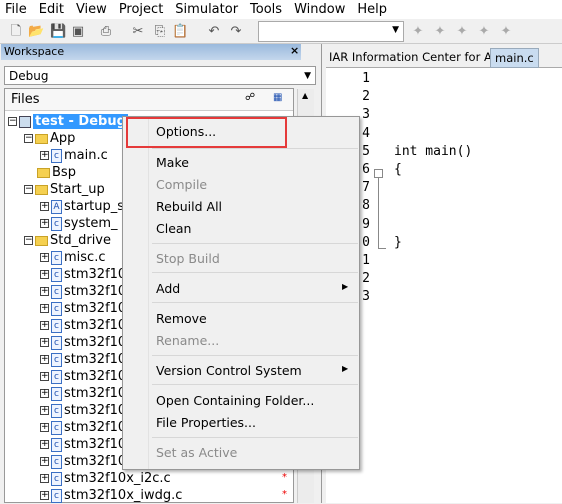 Image resolution: width=562 pixels, height=504 pixels. I want to click on window-icon: ✦, so click(506, 32).